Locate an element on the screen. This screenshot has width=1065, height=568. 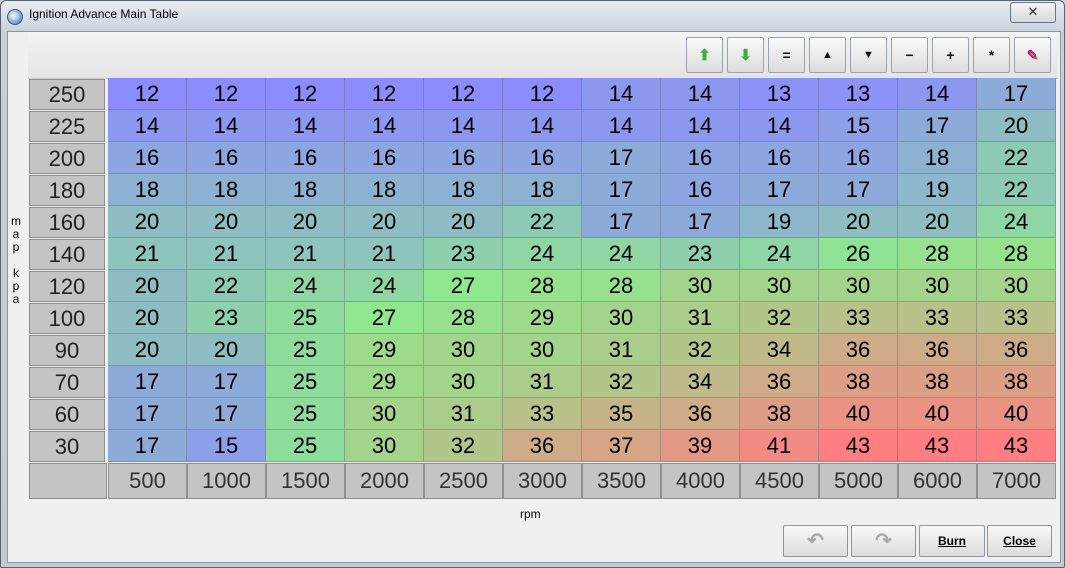
interpolate-pen-icon: ✎ is located at coordinates (1032, 55).